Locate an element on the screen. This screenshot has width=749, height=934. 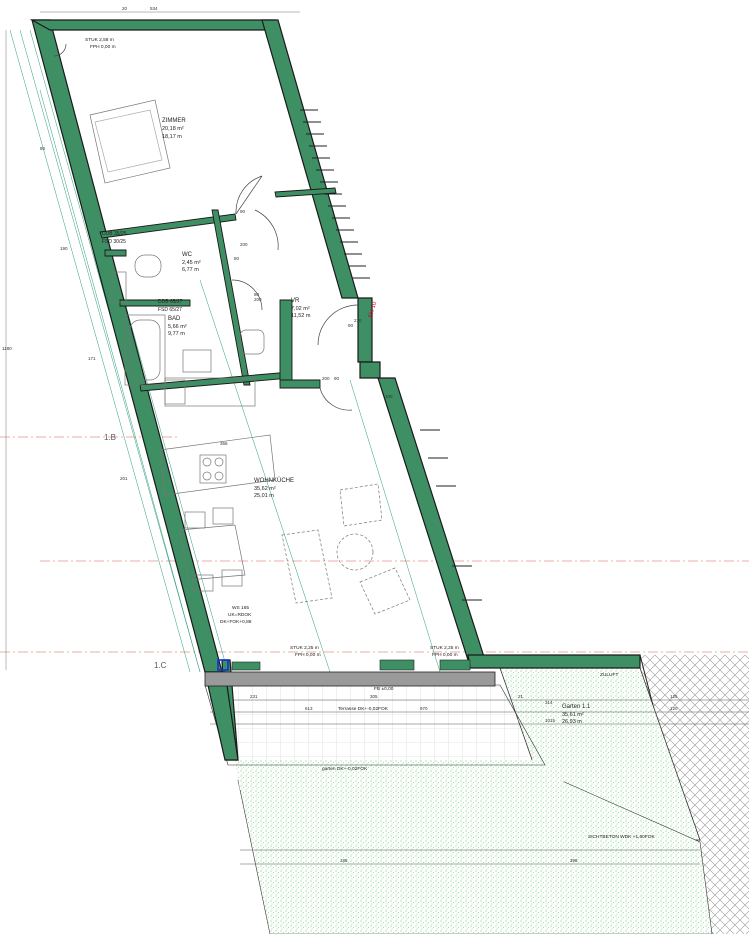
stuk-label: STUK 2,58 m is located at coordinates (99, 40).